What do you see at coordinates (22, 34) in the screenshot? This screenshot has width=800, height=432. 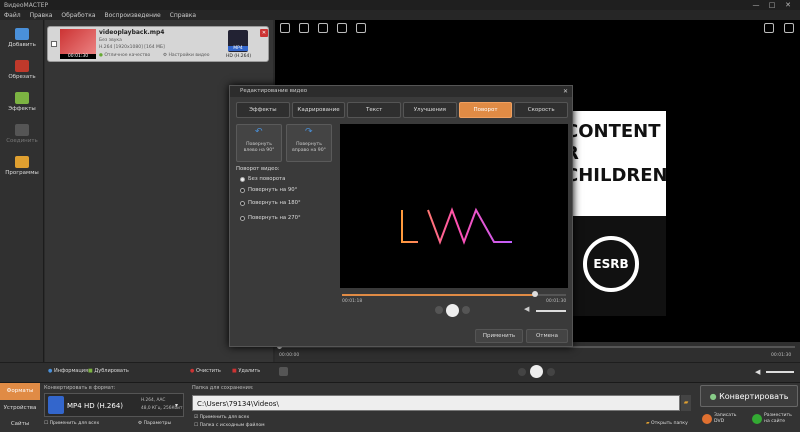 I see `film-add-icon` at bounding box center [22, 34].